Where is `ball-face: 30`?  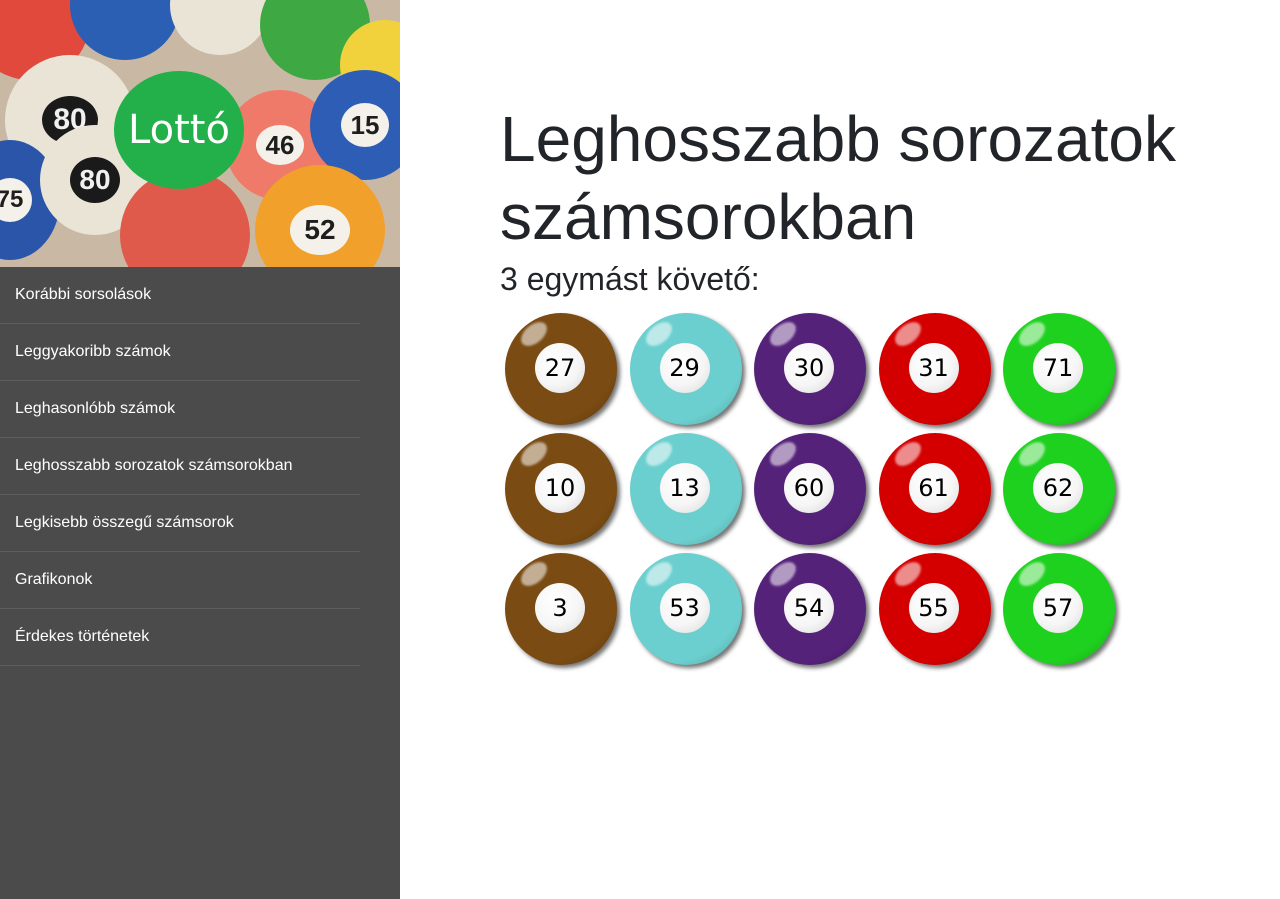
ball-face: 30 is located at coordinates (809, 368).